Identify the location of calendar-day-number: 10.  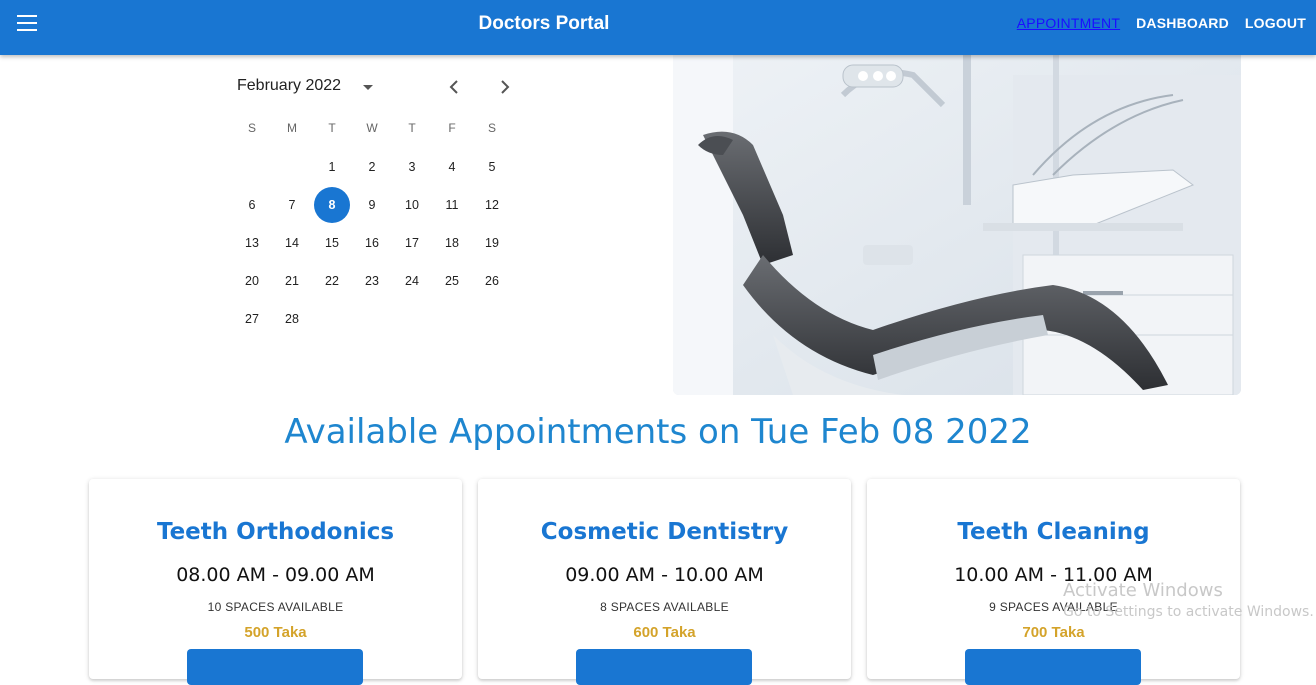
(412, 205).